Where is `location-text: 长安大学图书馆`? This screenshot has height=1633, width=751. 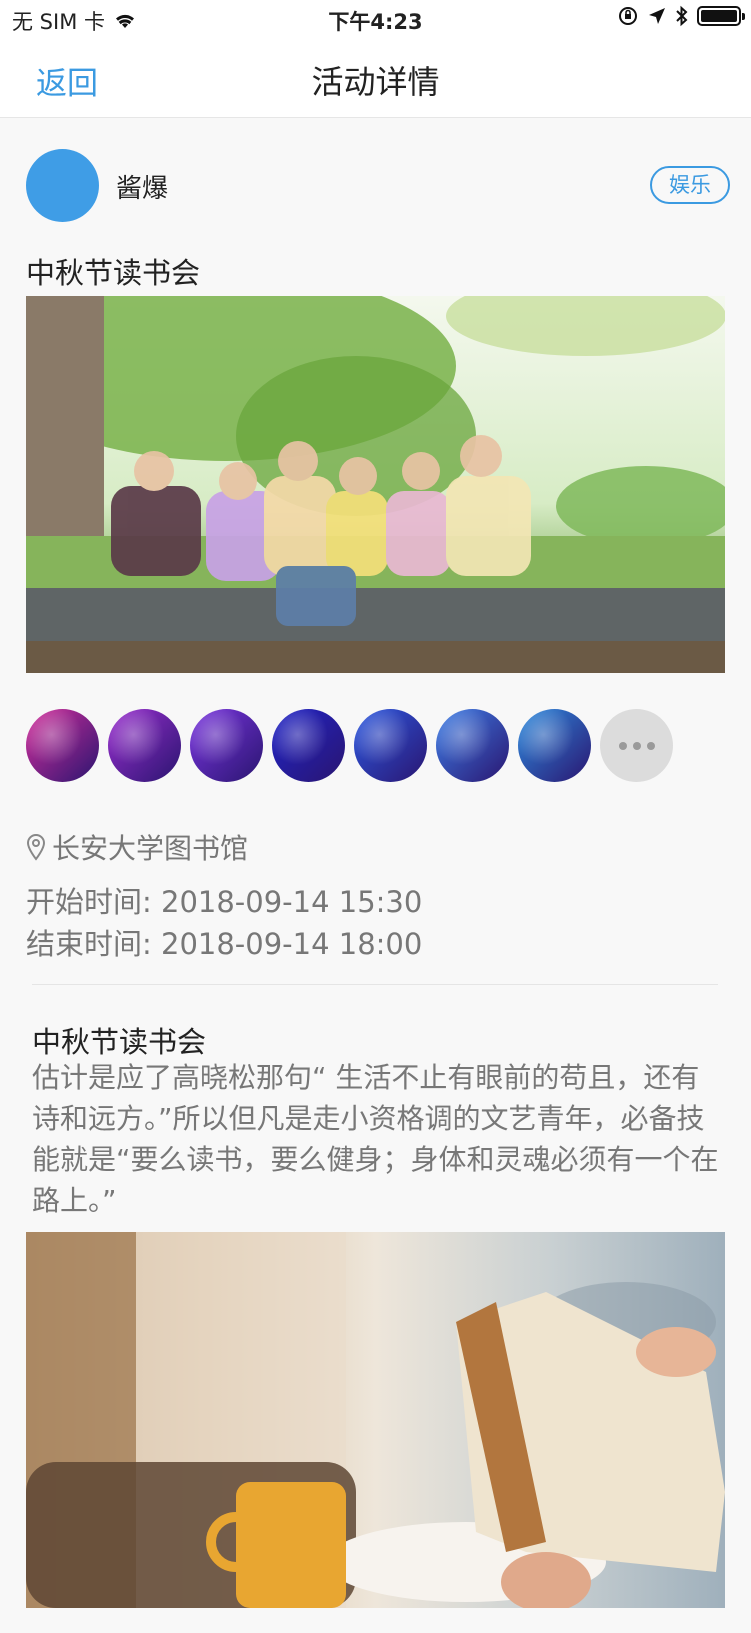
location-text: 长安大学图书馆 is located at coordinates (150, 848).